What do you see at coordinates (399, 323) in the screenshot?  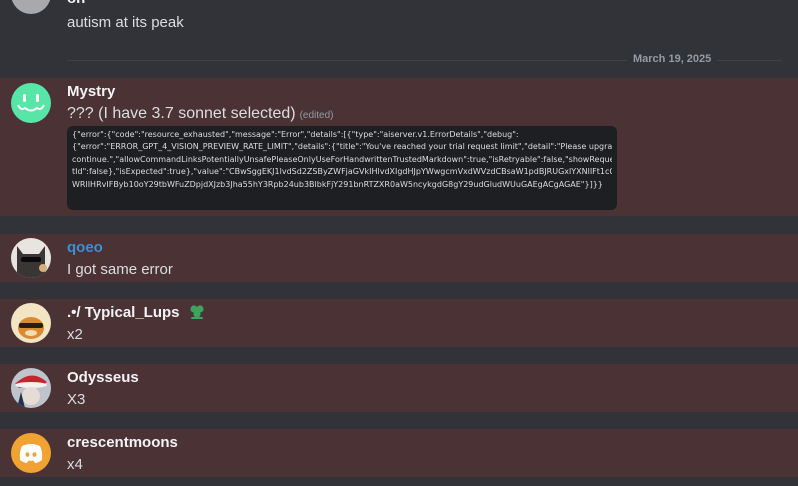 I see `message-typical-lups: .•/ Typical_Lups x2` at bounding box center [399, 323].